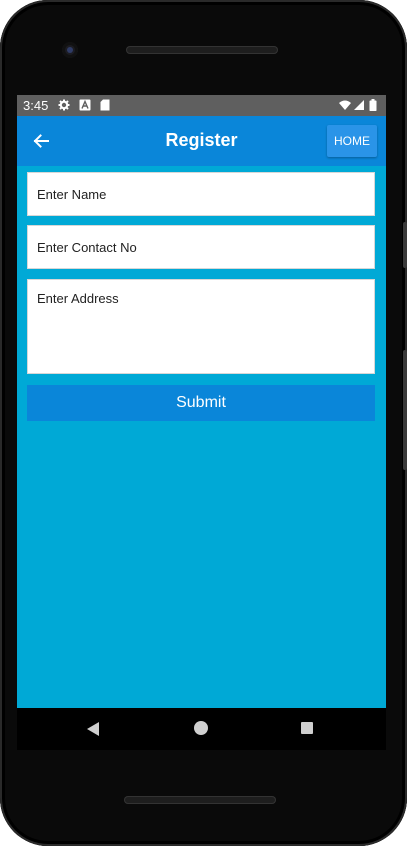 This screenshot has width=407, height=846. Describe the element at coordinates (405, 245) in the screenshot. I see `power-button` at that location.